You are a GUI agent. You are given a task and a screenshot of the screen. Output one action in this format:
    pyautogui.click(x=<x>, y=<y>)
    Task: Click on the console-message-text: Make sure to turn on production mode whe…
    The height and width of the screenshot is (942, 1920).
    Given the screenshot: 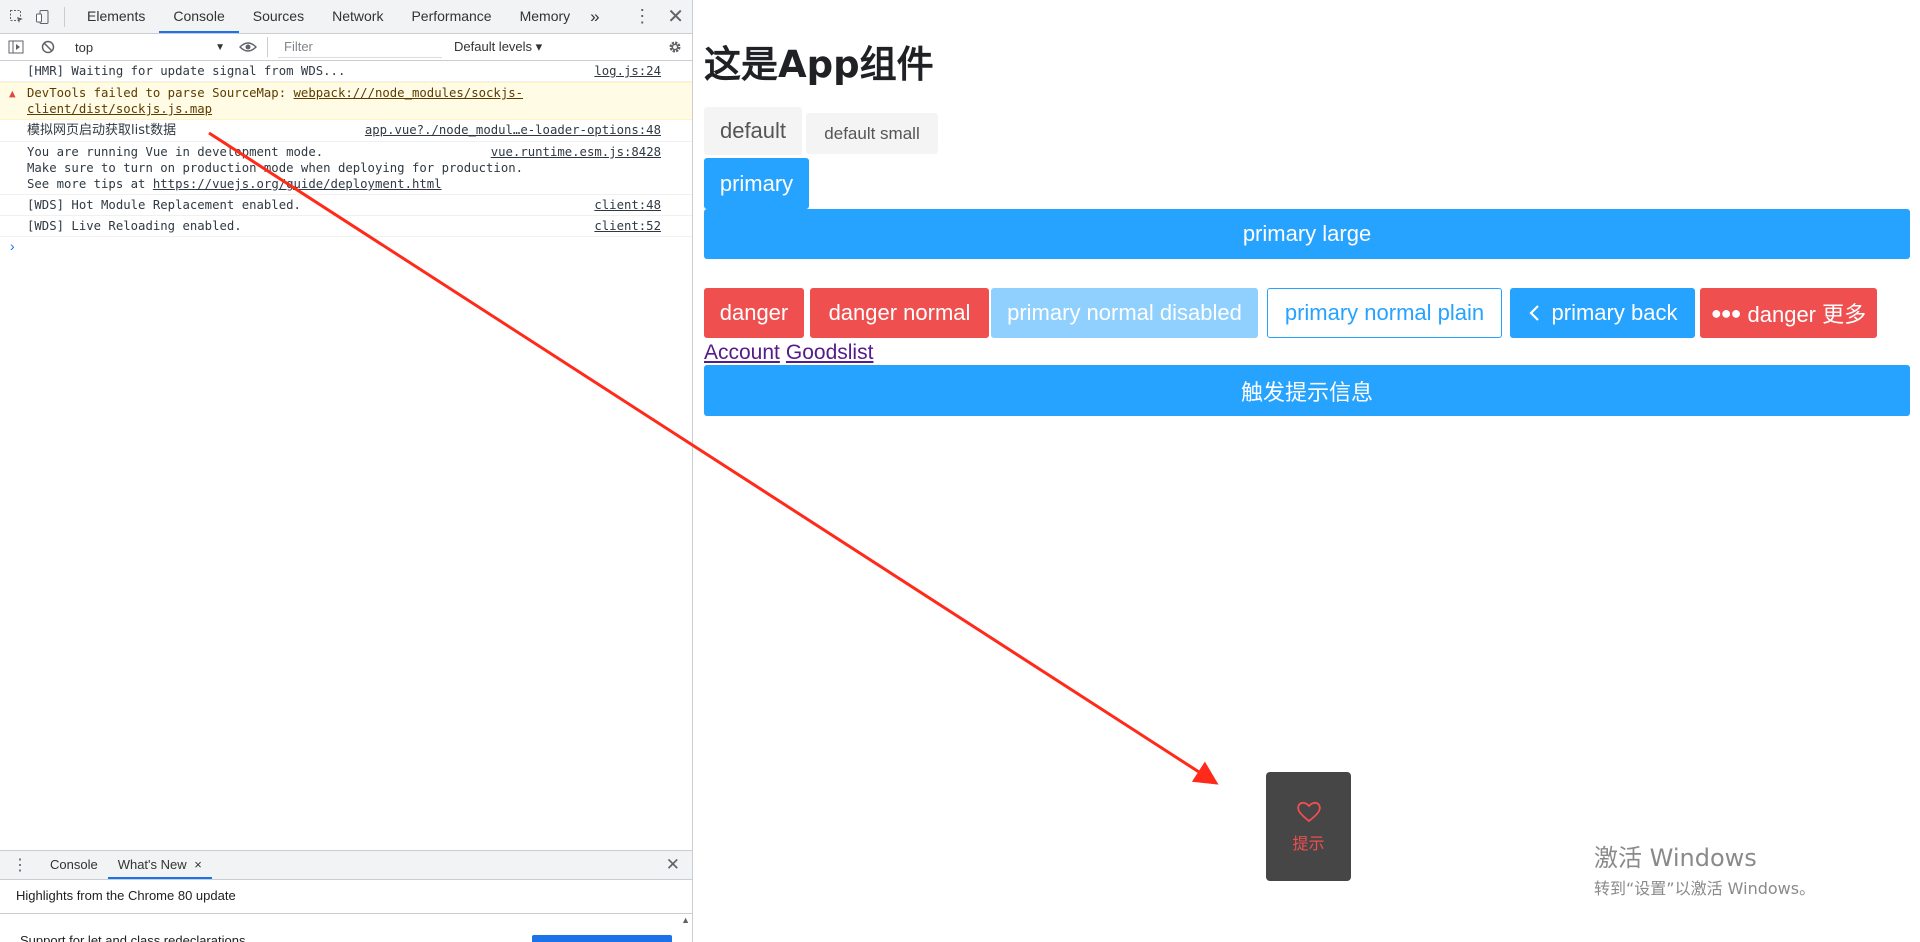 What is the action you would take?
    pyautogui.click(x=275, y=168)
    